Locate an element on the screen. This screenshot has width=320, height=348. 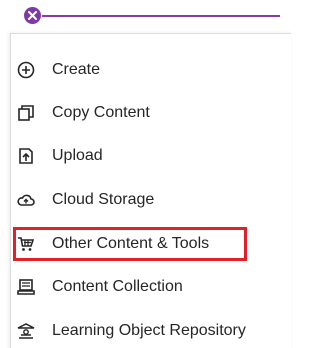
cloud-upload-icon is located at coordinates (26, 200).